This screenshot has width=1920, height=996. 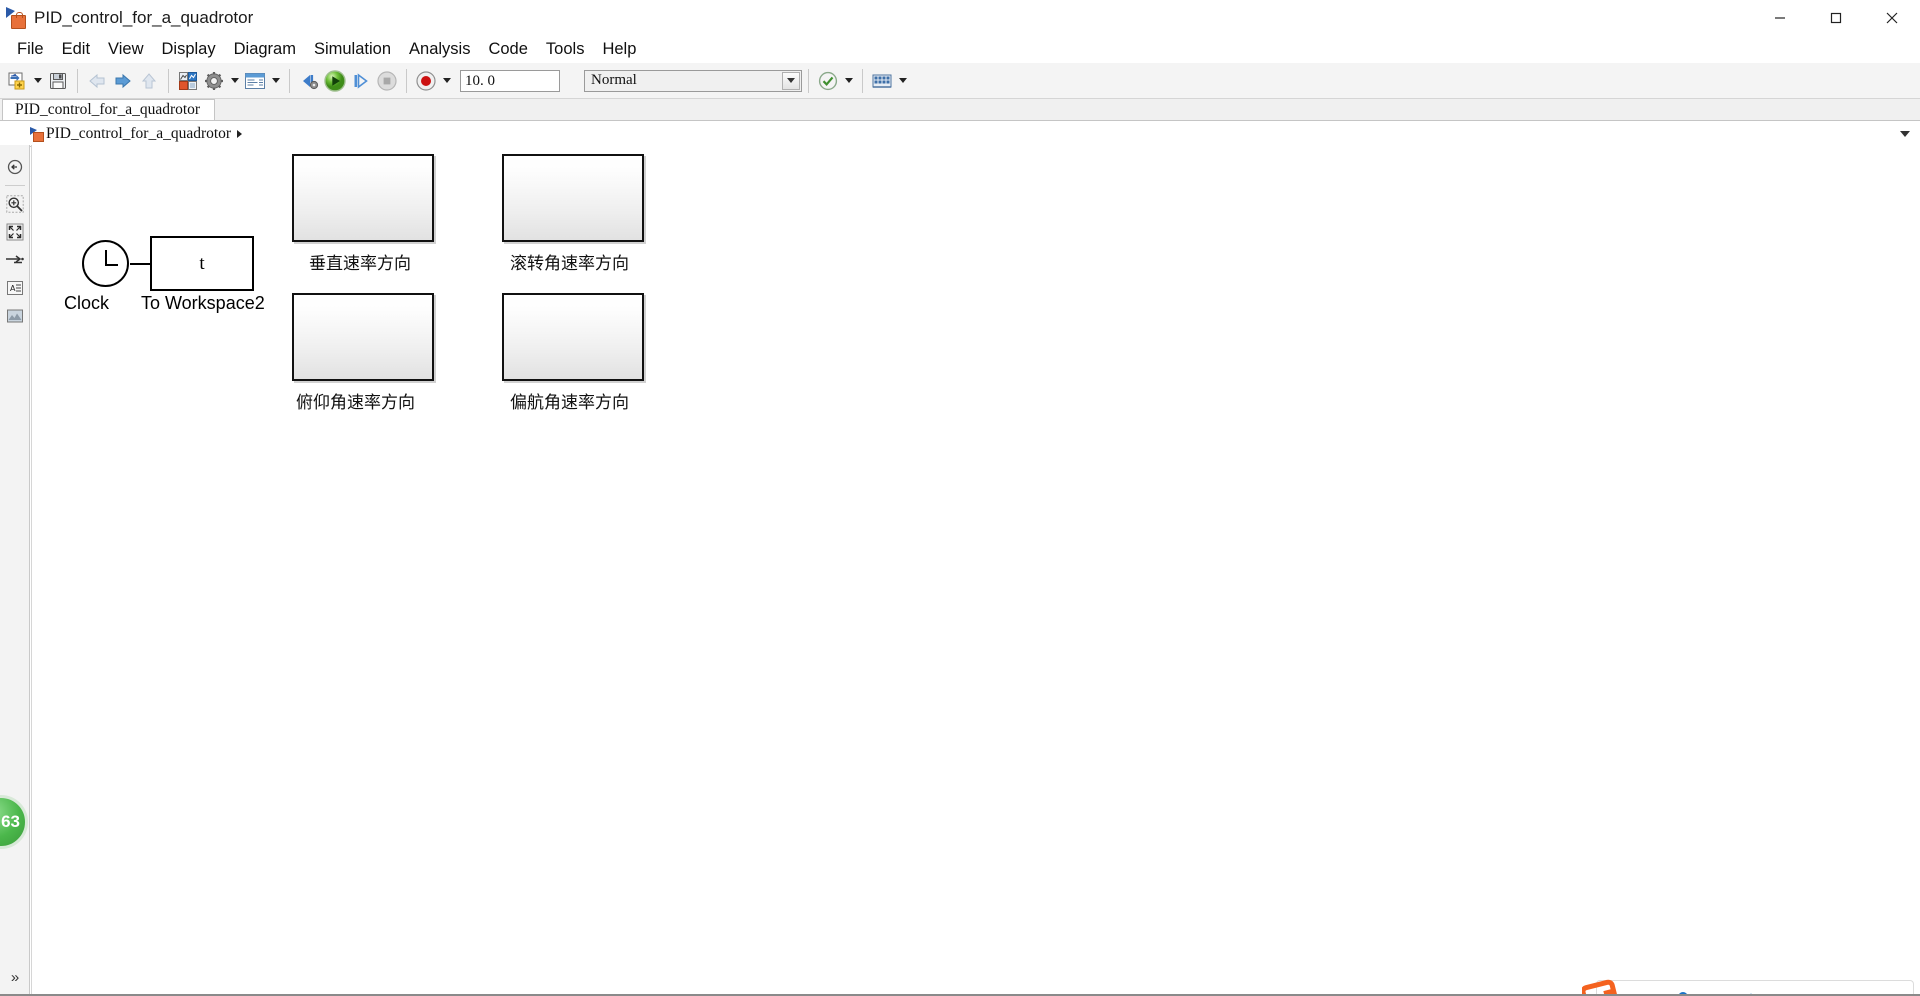 I want to click on model-explorer-button, so click(x=255, y=81).